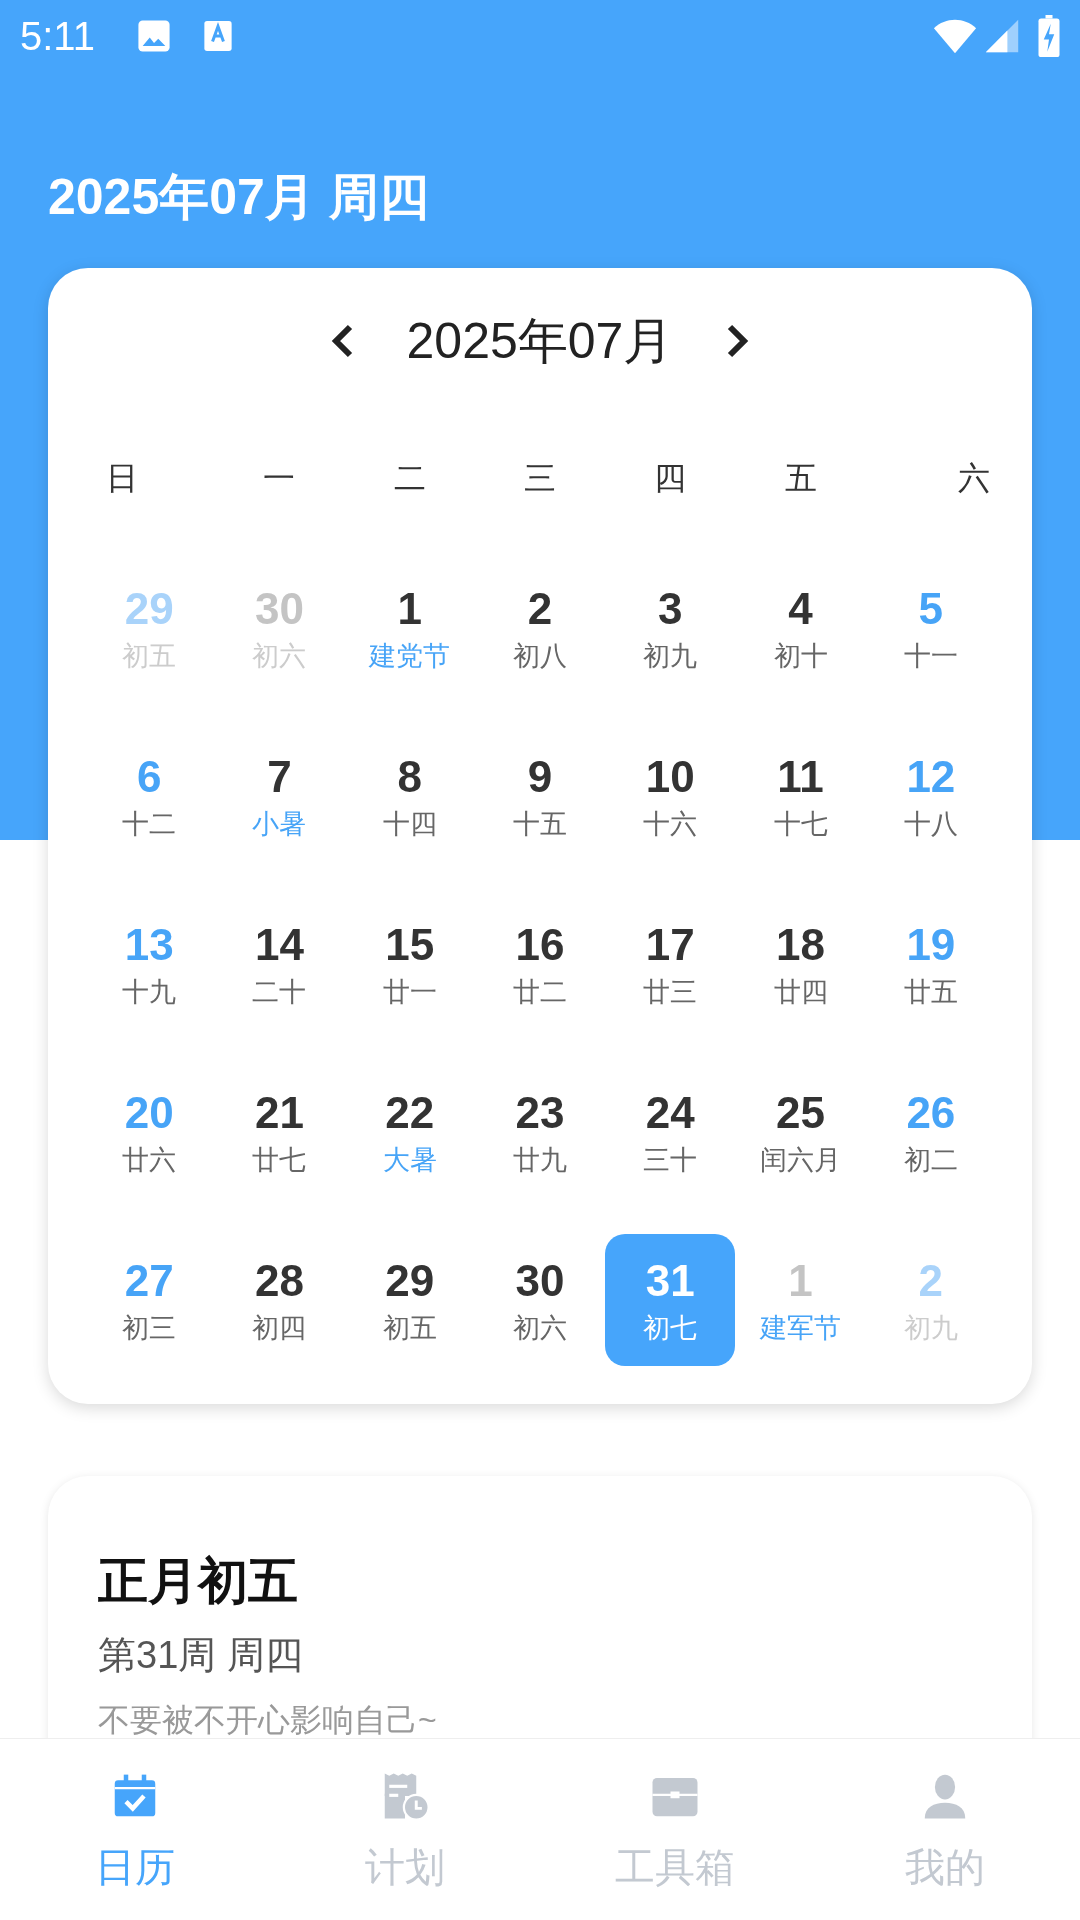  What do you see at coordinates (279, 964) in the screenshot?
I see `day-cell: 14 二十` at bounding box center [279, 964].